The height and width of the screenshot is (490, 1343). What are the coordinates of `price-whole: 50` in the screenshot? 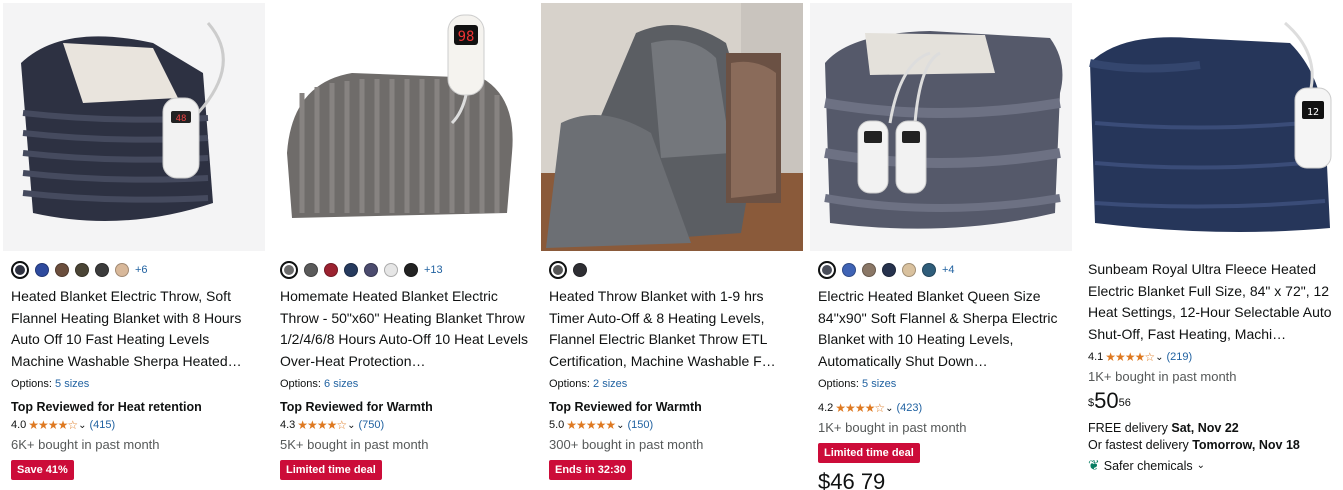 It's located at (1106, 400).